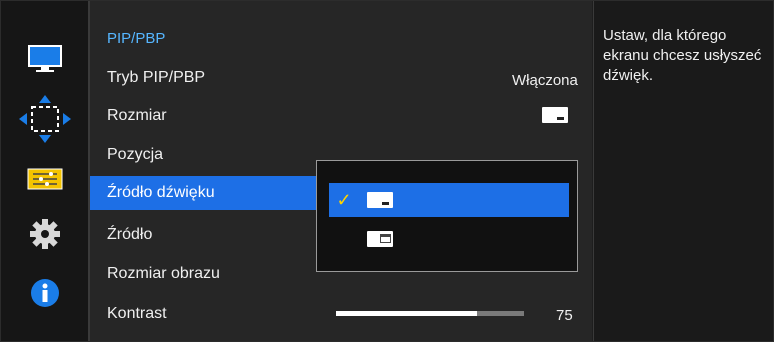 The image size is (774, 342). I want to click on dropdown-option-main: ✓, so click(449, 200).